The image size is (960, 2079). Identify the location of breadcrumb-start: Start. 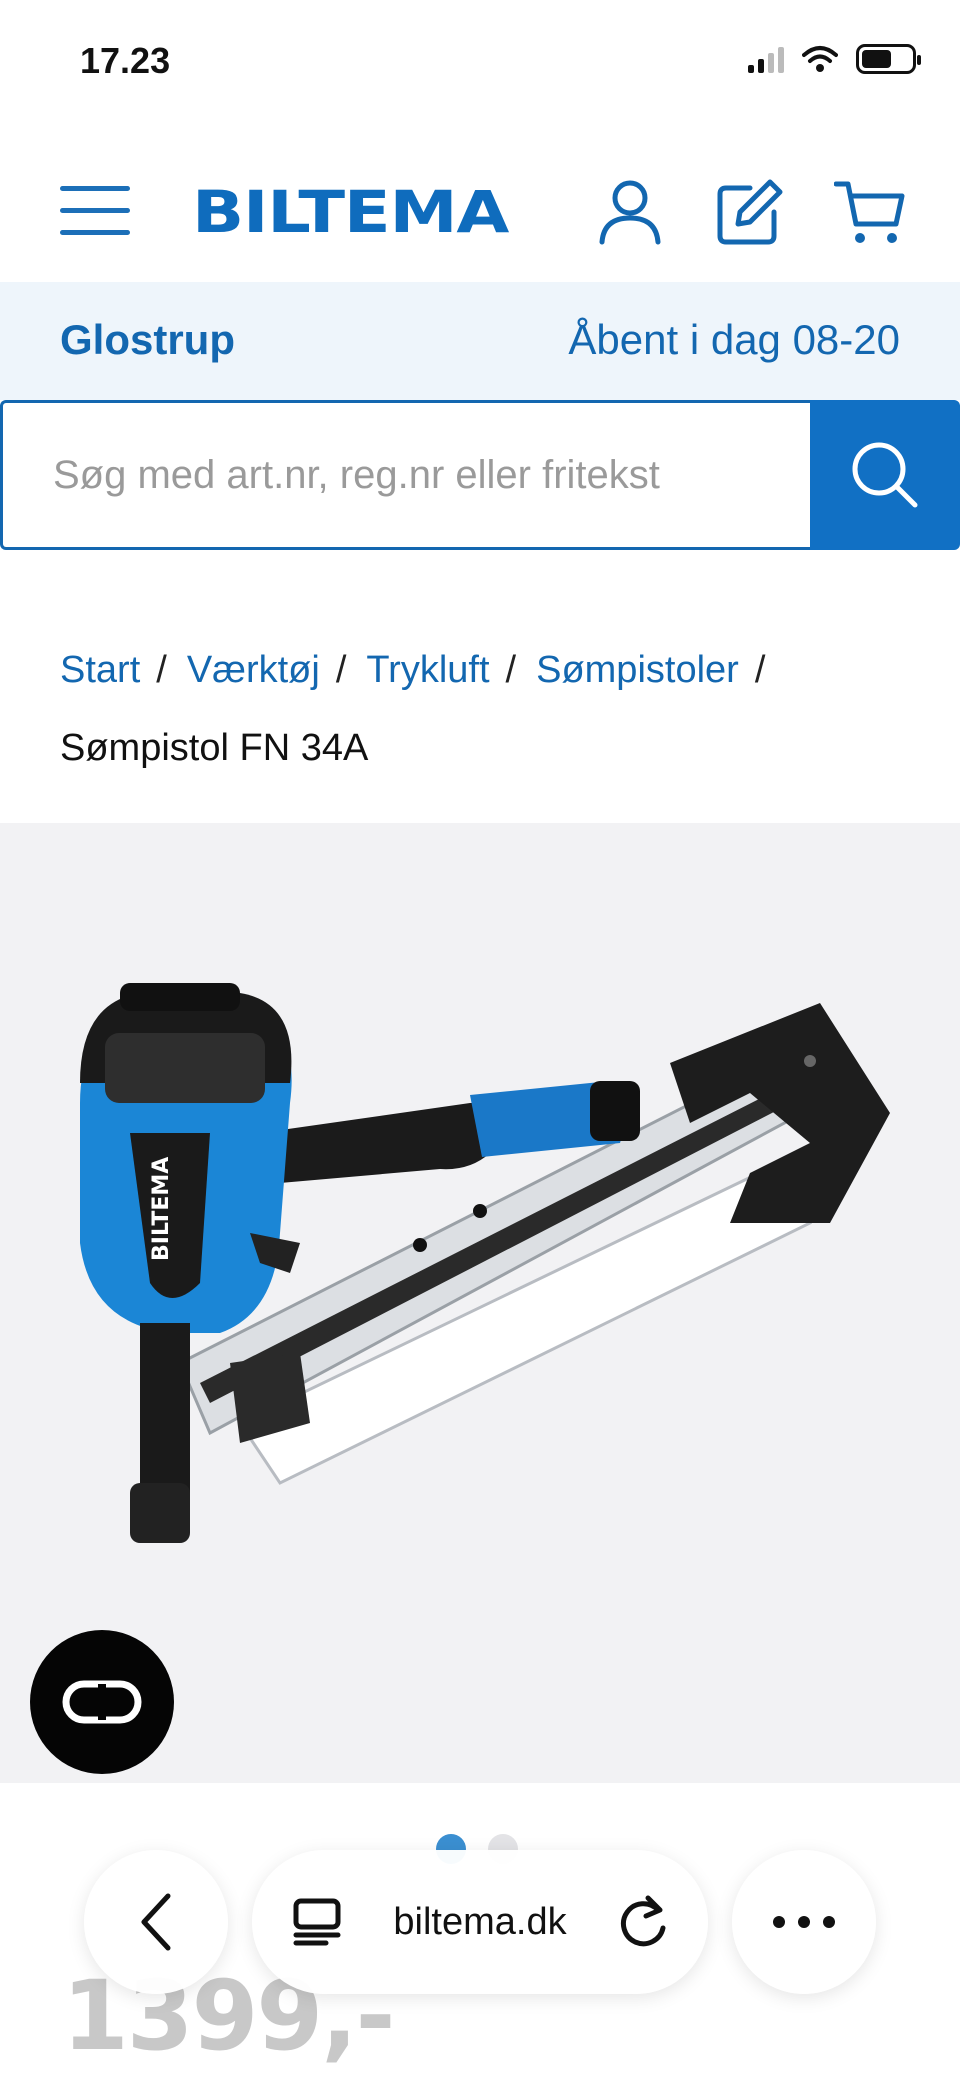
(100, 670).